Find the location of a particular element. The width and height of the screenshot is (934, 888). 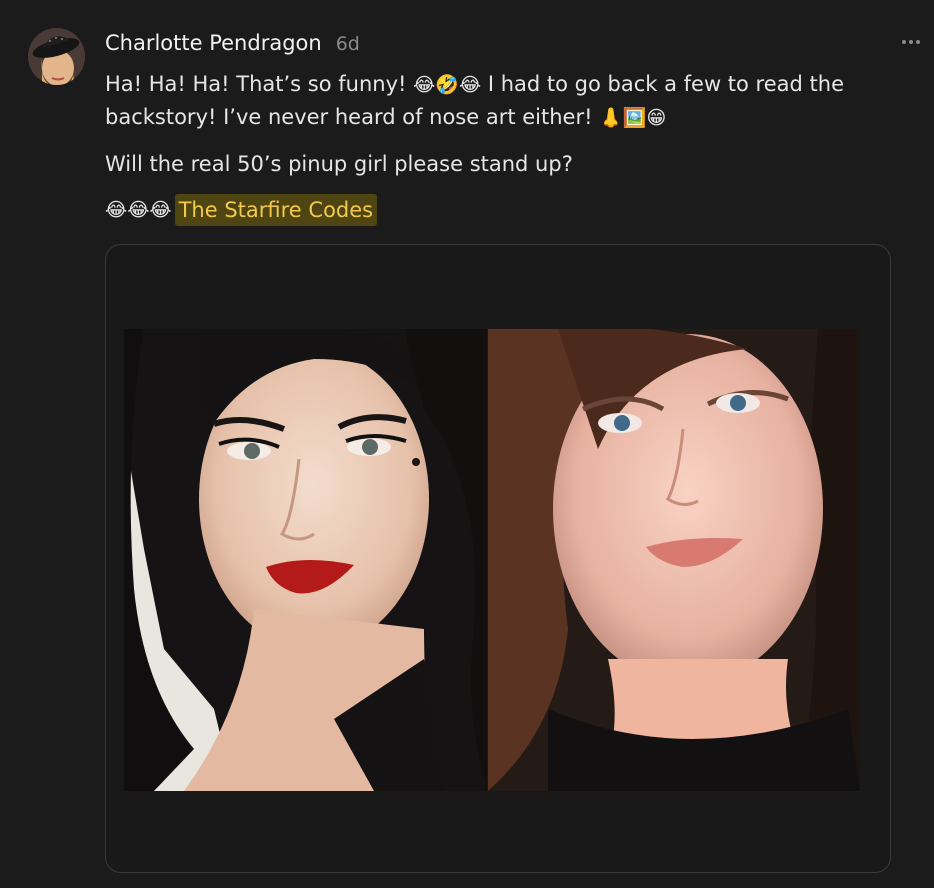

nose-picture-grin-emoji: 👃🖼️😁 is located at coordinates (633, 118).